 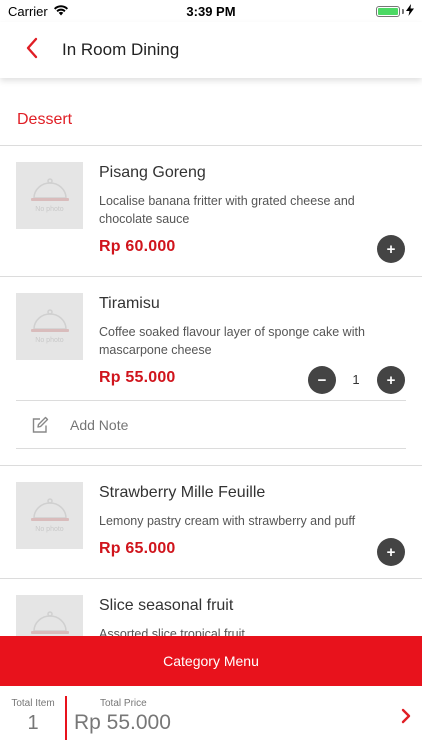 I want to click on quantity-value: 1, so click(x=356, y=379).